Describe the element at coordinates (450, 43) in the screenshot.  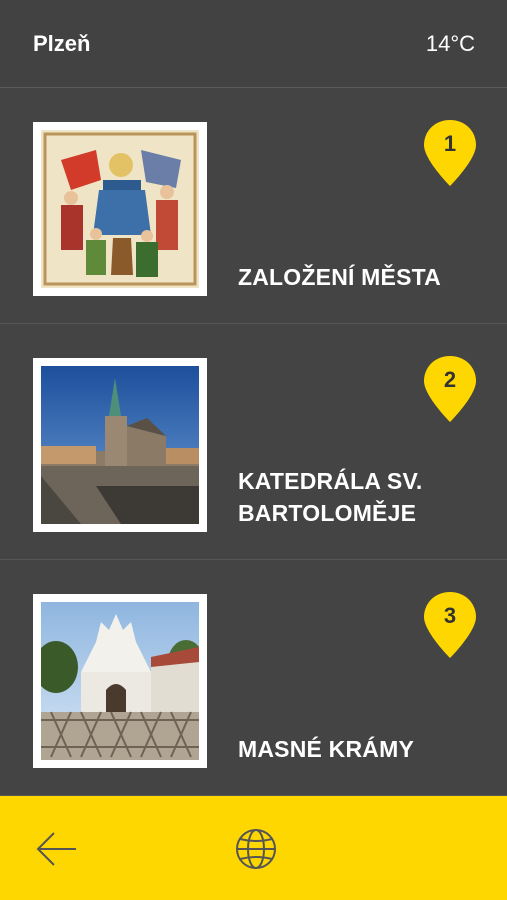
I see `temperature: 14°C` at that location.